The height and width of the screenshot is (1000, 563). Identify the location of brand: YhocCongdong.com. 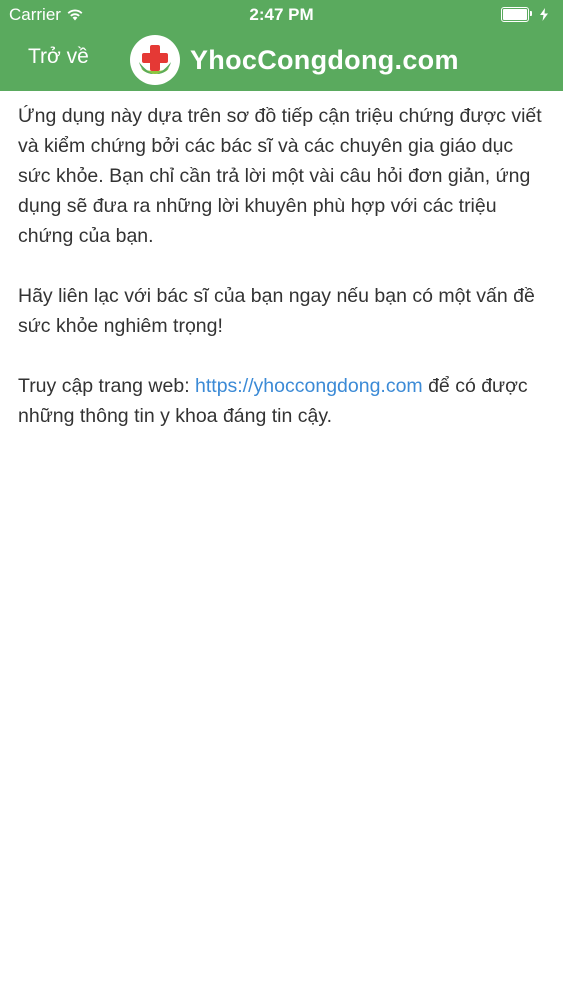
(294, 60).